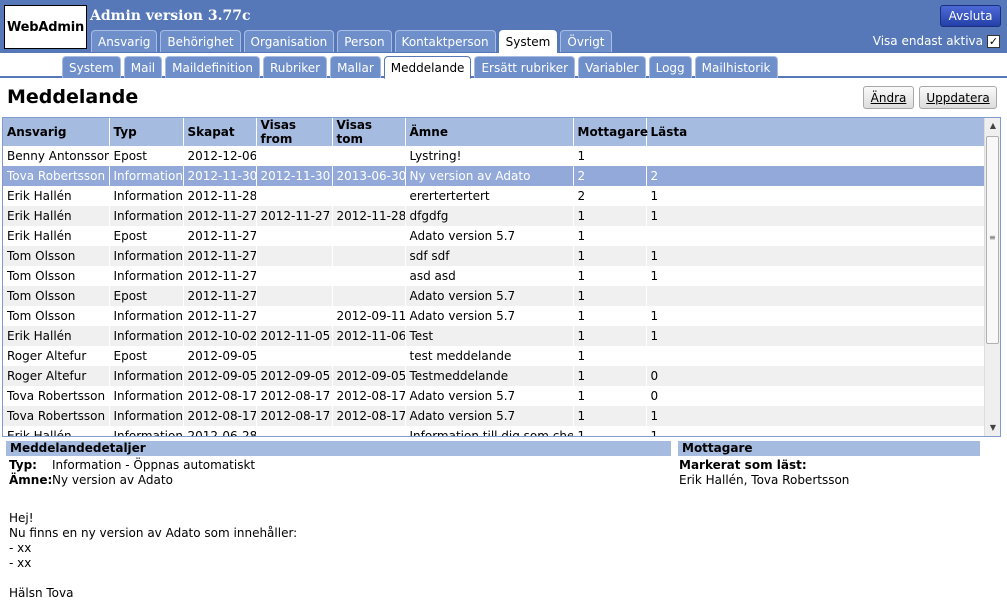  I want to click on refresh-button: Uppdatera, so click(958, 97).